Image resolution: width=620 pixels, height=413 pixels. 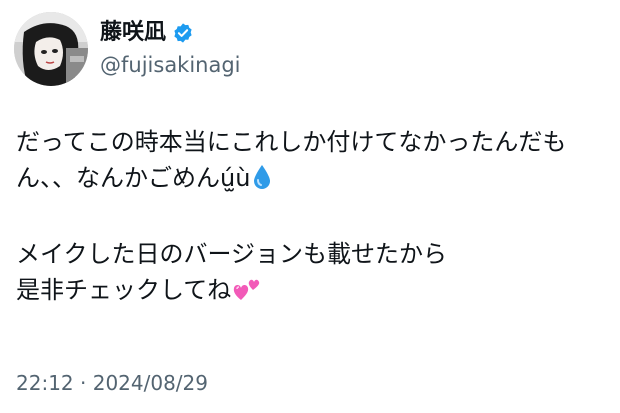 What do you see at coordinates (150, 383) in the screenshot?
I see `tweet-date: 2024/08/29` at bounding box center [150, 383].